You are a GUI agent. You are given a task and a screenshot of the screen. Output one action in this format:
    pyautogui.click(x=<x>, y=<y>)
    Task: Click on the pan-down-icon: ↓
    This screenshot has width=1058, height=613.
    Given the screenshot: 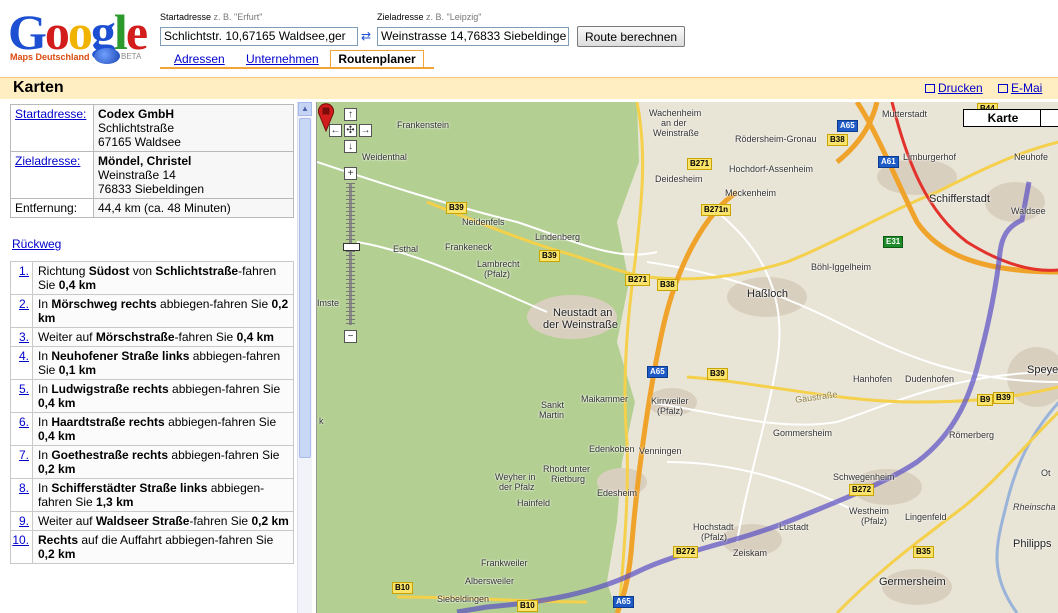 What is the action you would take?
    pyautogui.click(x=350, y=146)
    